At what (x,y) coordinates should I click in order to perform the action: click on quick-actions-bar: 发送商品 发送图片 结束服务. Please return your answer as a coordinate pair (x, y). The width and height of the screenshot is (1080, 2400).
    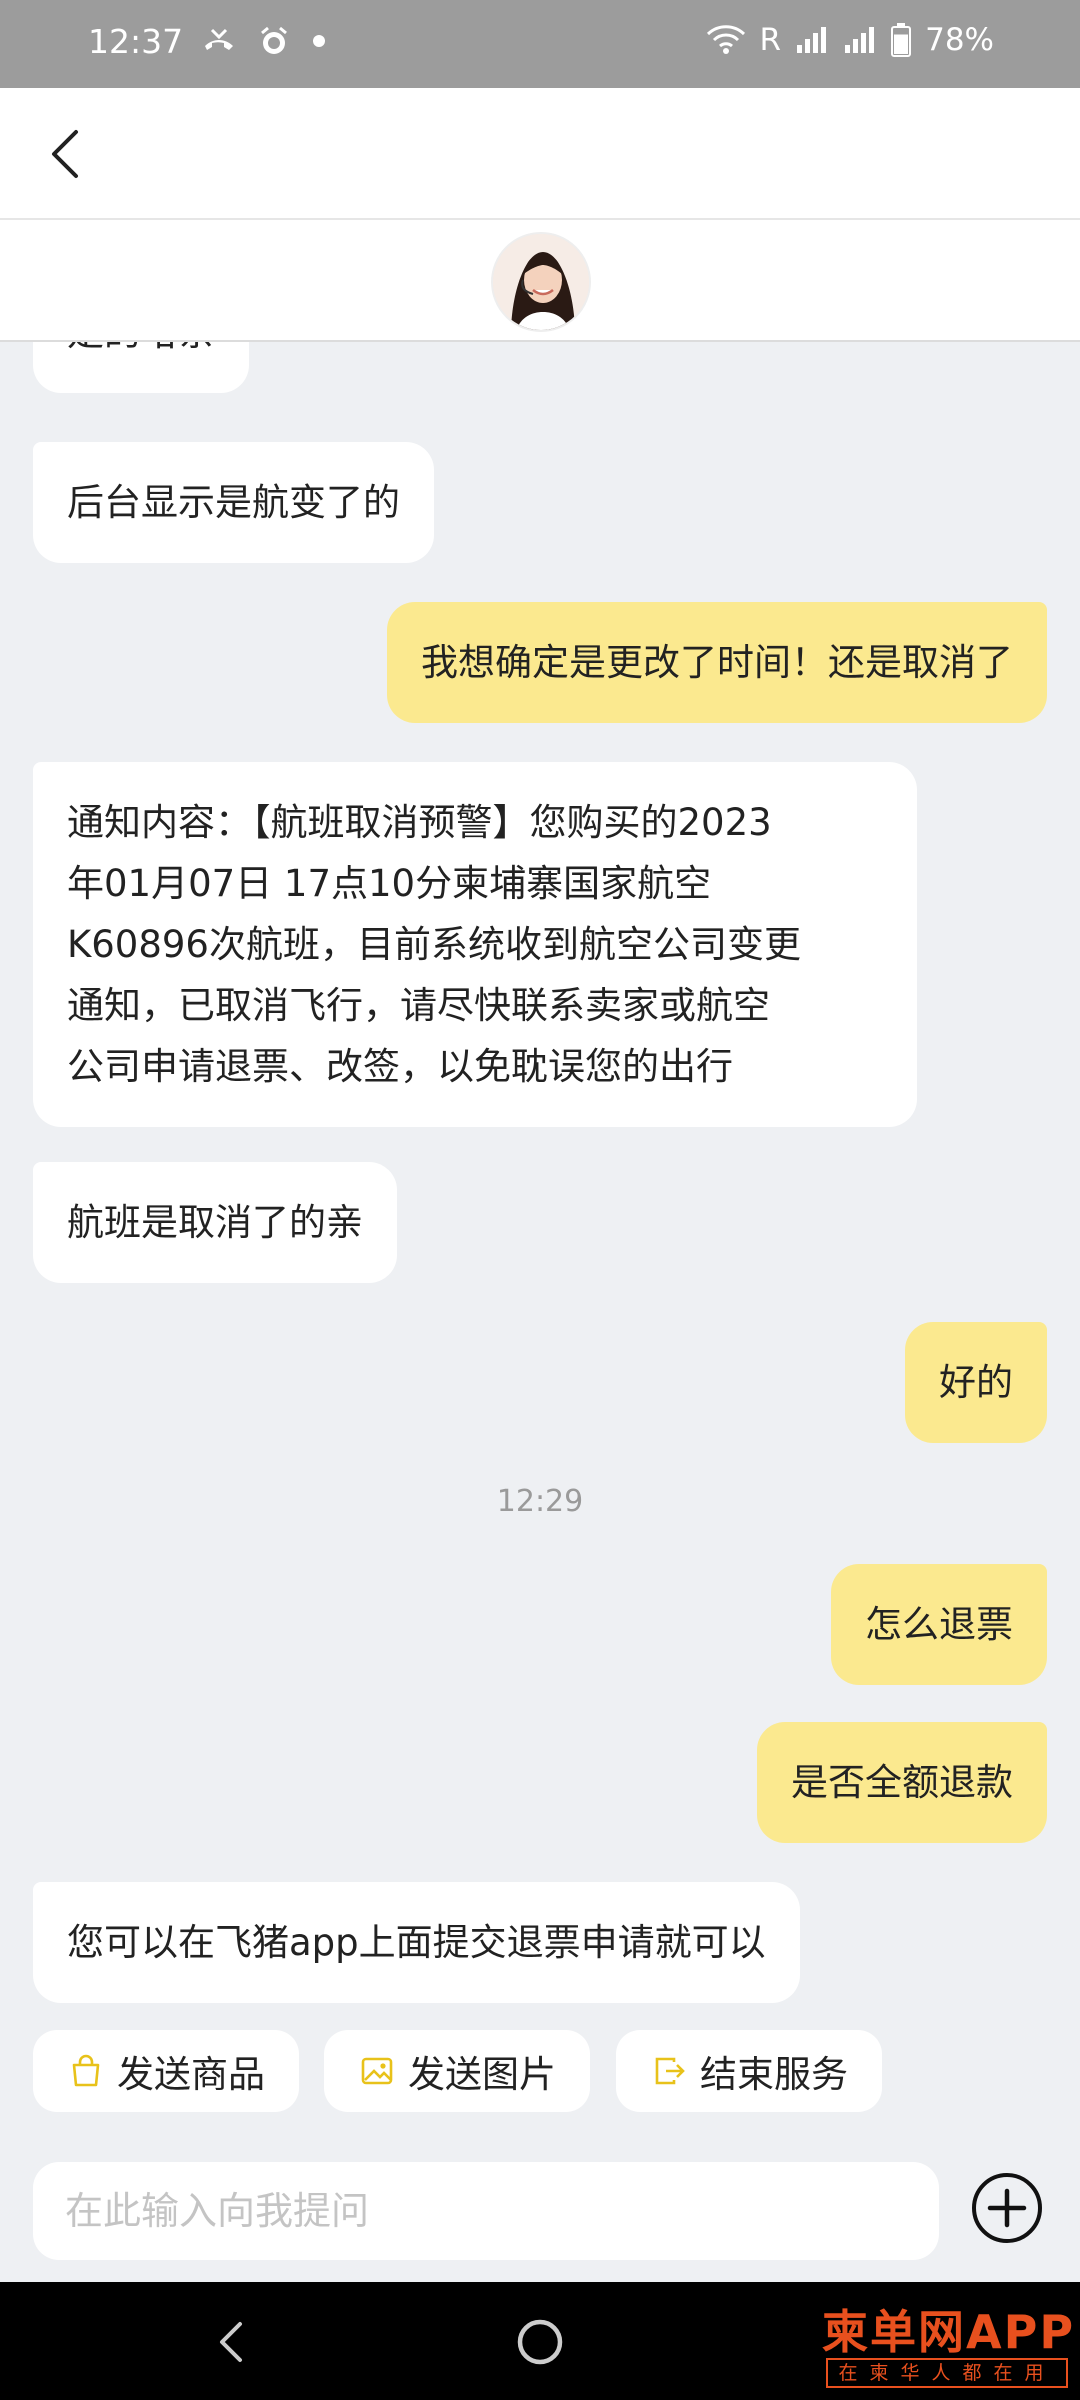
    Looking at the image, I should click on (540, 2069).